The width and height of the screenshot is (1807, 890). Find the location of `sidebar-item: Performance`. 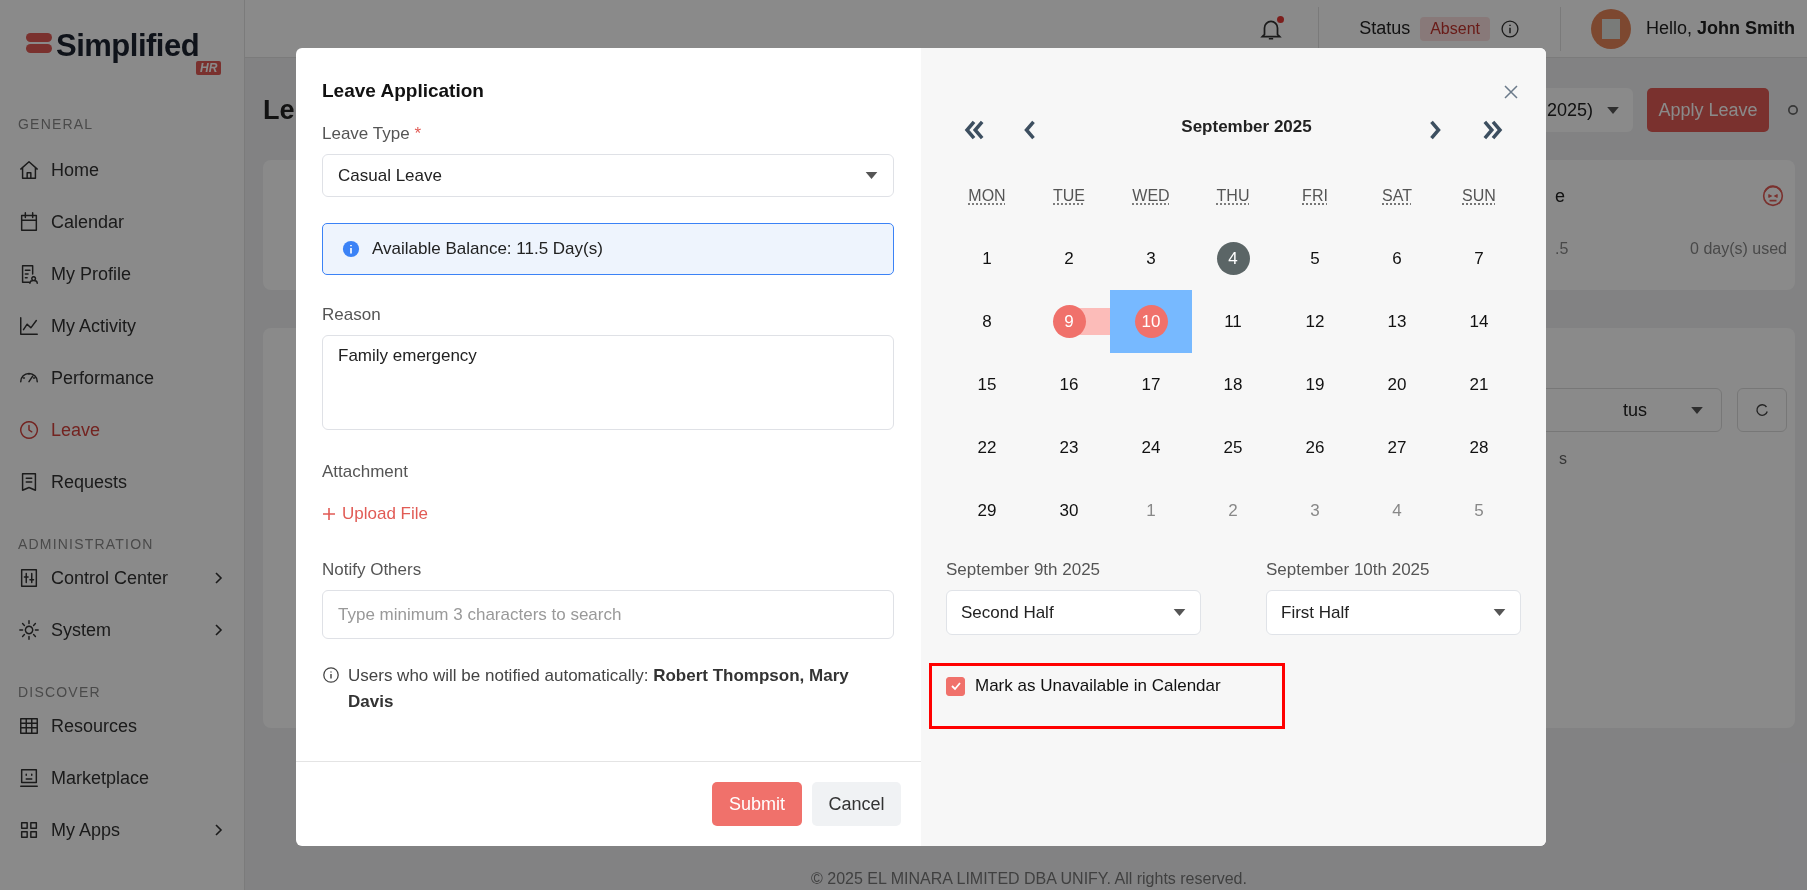

sidebar-item: Performance is located at coordinates (120, 378).